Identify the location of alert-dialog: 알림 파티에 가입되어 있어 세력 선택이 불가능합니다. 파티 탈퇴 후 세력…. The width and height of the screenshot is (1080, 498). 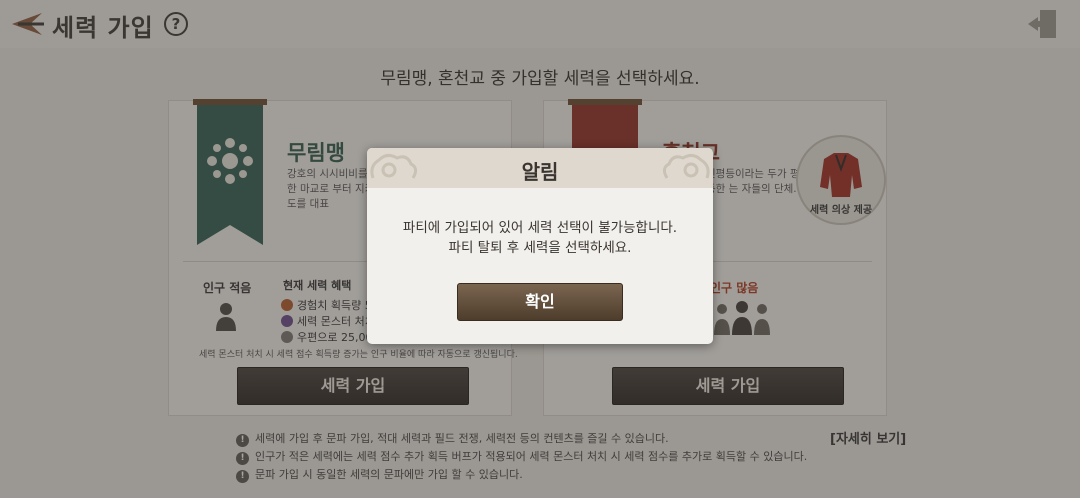
(540, 246).